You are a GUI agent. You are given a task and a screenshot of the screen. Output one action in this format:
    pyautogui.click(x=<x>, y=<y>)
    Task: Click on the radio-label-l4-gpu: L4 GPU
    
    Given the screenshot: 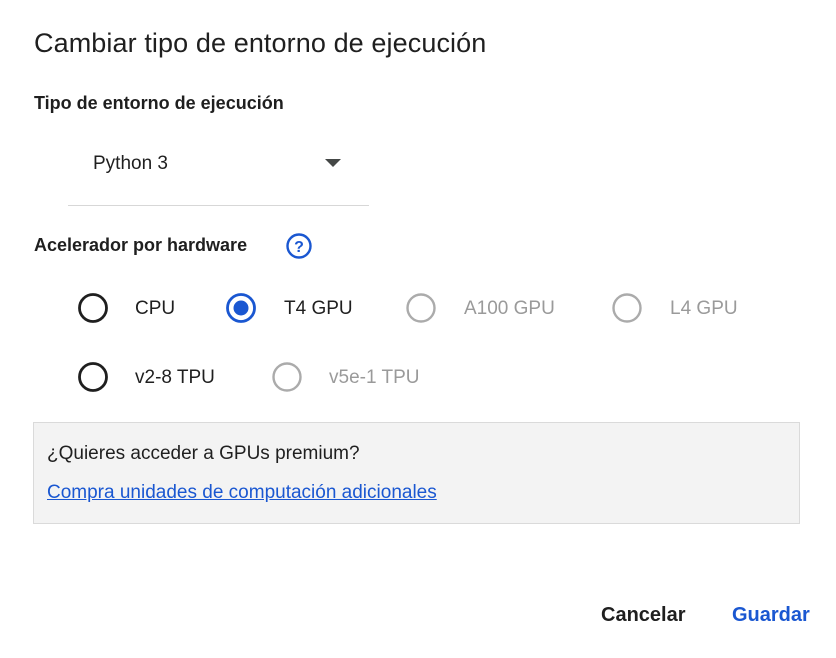 What is the action you would take?
    pyautogui.click(x=704, y=308)
    